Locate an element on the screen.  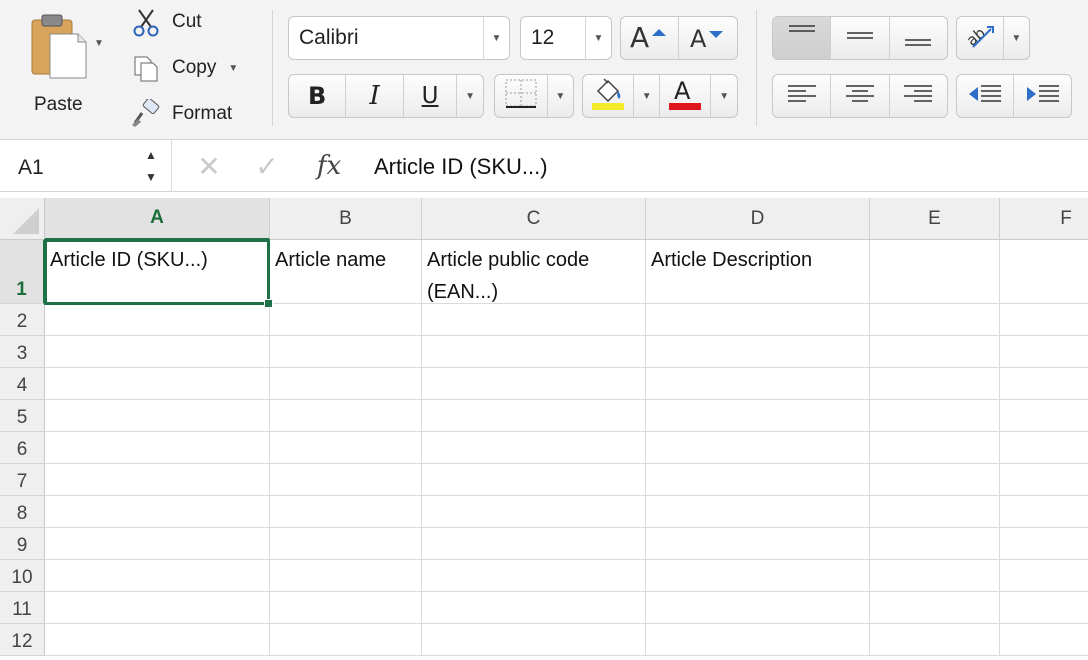
column-header-b: B is located at coordinates (346, 219).